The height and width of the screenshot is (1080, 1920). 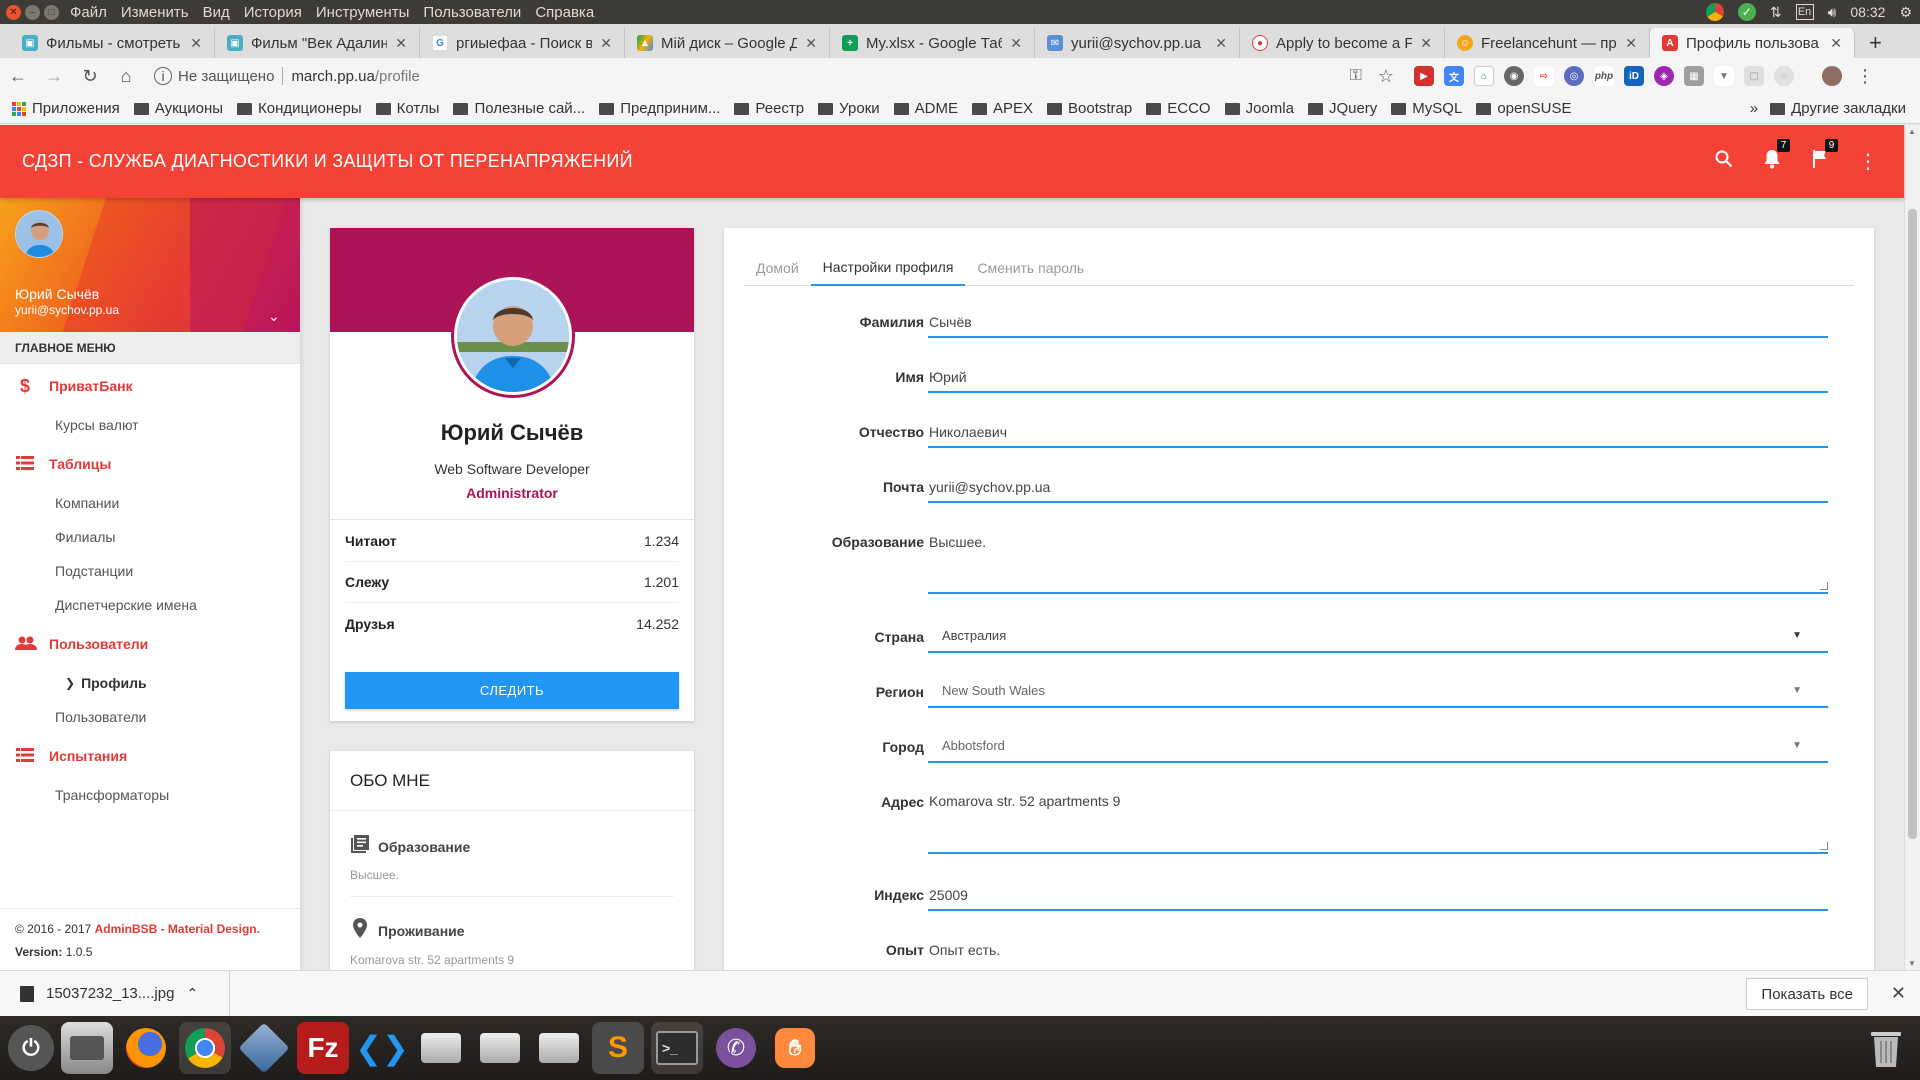 What do you see at coordinates (178, 108) in the screenshot?
I see `bookmark-folder: Аукционы` at bounding box center [178, 108].